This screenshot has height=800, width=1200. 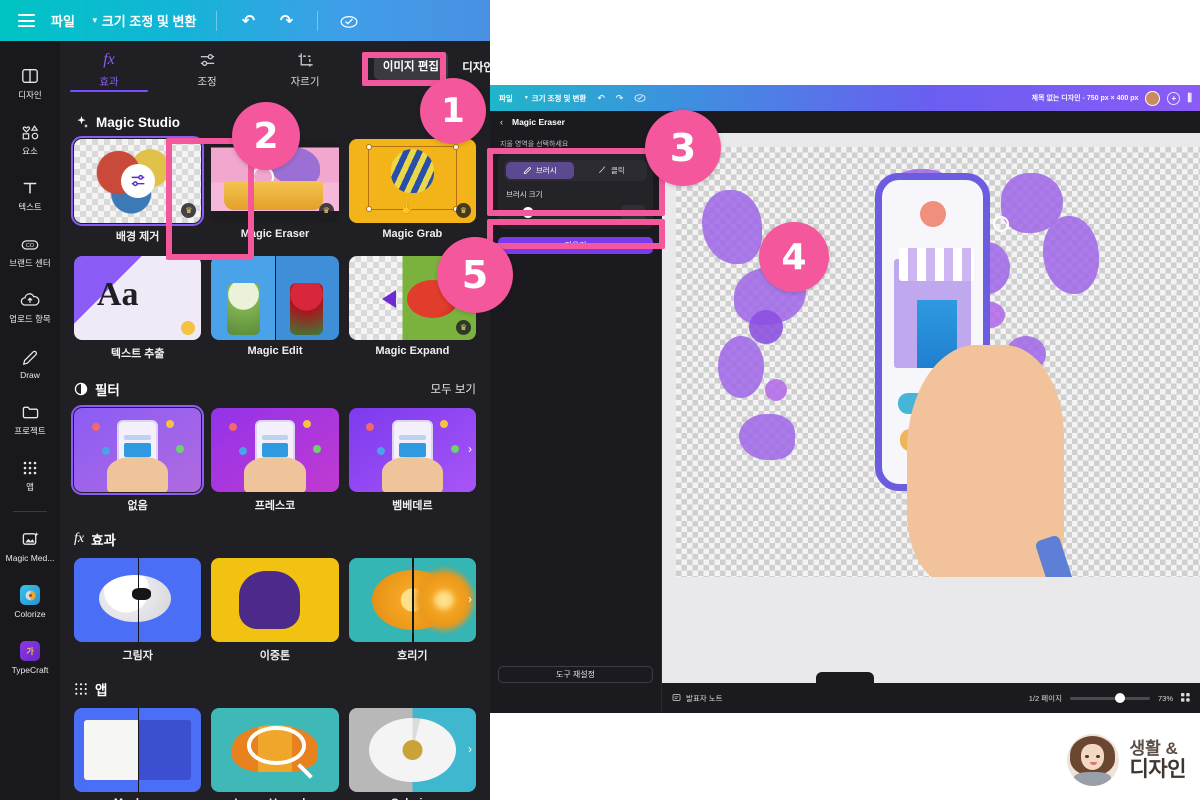 I want to click on inset-zoom-controls: 1/2 페이지 73%, so click(x=1109, y=698).